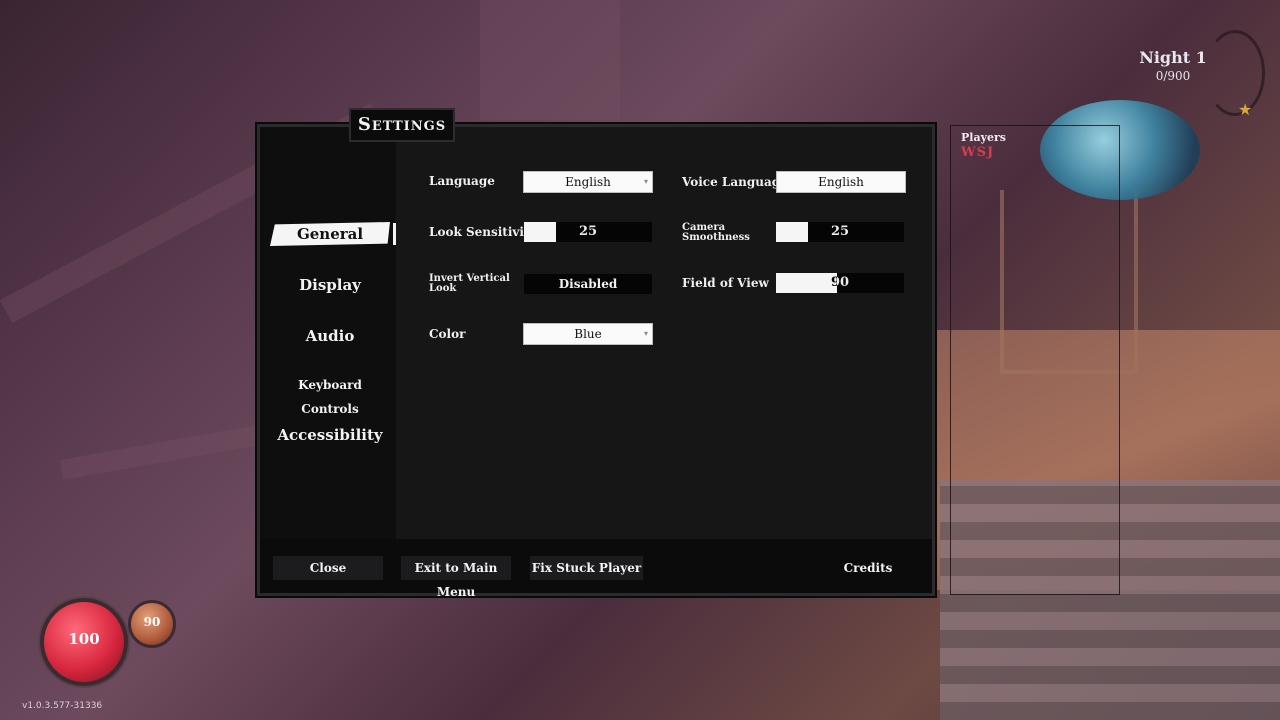 The image size is (1280, 720). Describe the element at coordinates (456, 577) in the screenshot. I see `exit-to-main-menu-button: Exit to Main Menu` at that location.